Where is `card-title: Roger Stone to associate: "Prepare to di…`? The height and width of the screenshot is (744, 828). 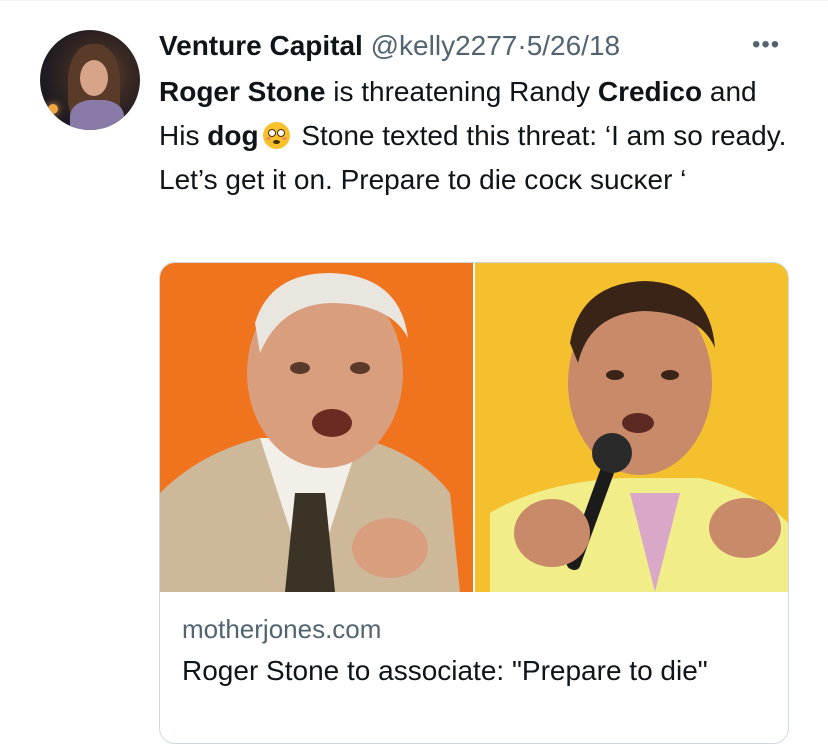 card-title: Roger Stone to associate: "Prepare to di… is located at coordinates (445, 670).